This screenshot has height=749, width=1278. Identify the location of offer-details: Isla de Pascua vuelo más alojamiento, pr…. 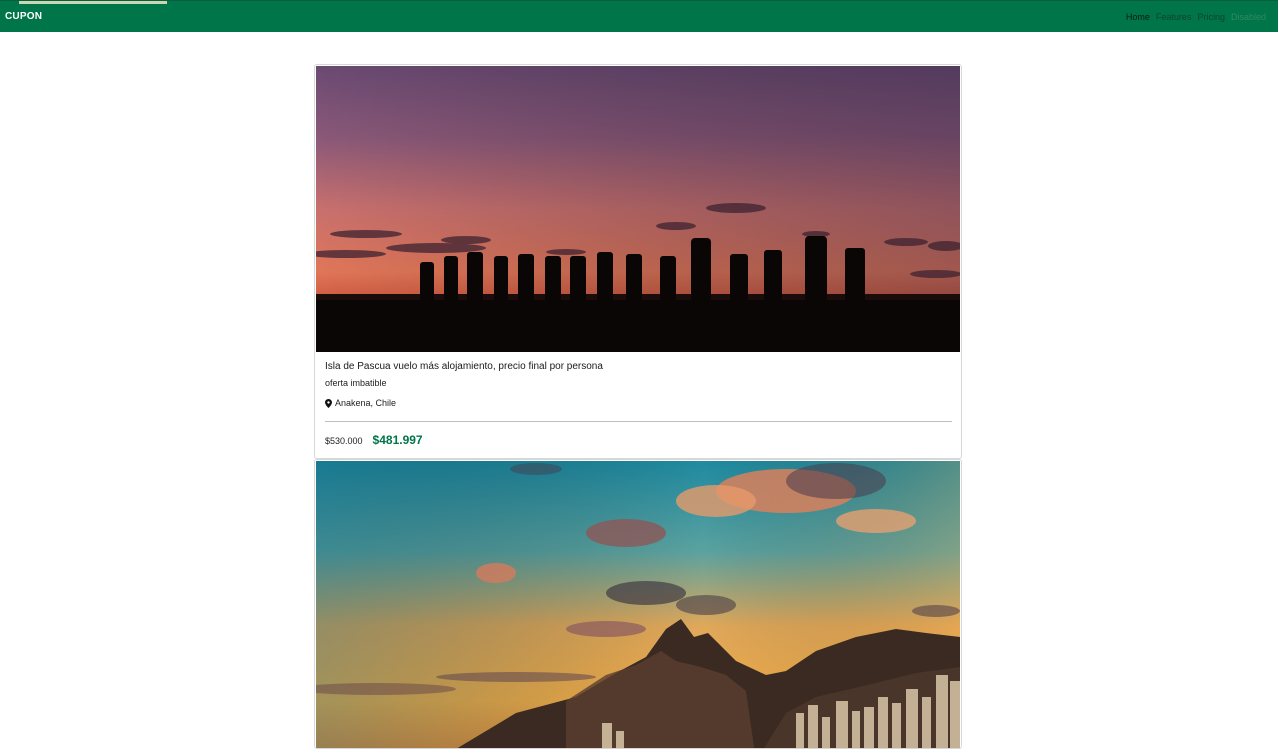
(639, 404).